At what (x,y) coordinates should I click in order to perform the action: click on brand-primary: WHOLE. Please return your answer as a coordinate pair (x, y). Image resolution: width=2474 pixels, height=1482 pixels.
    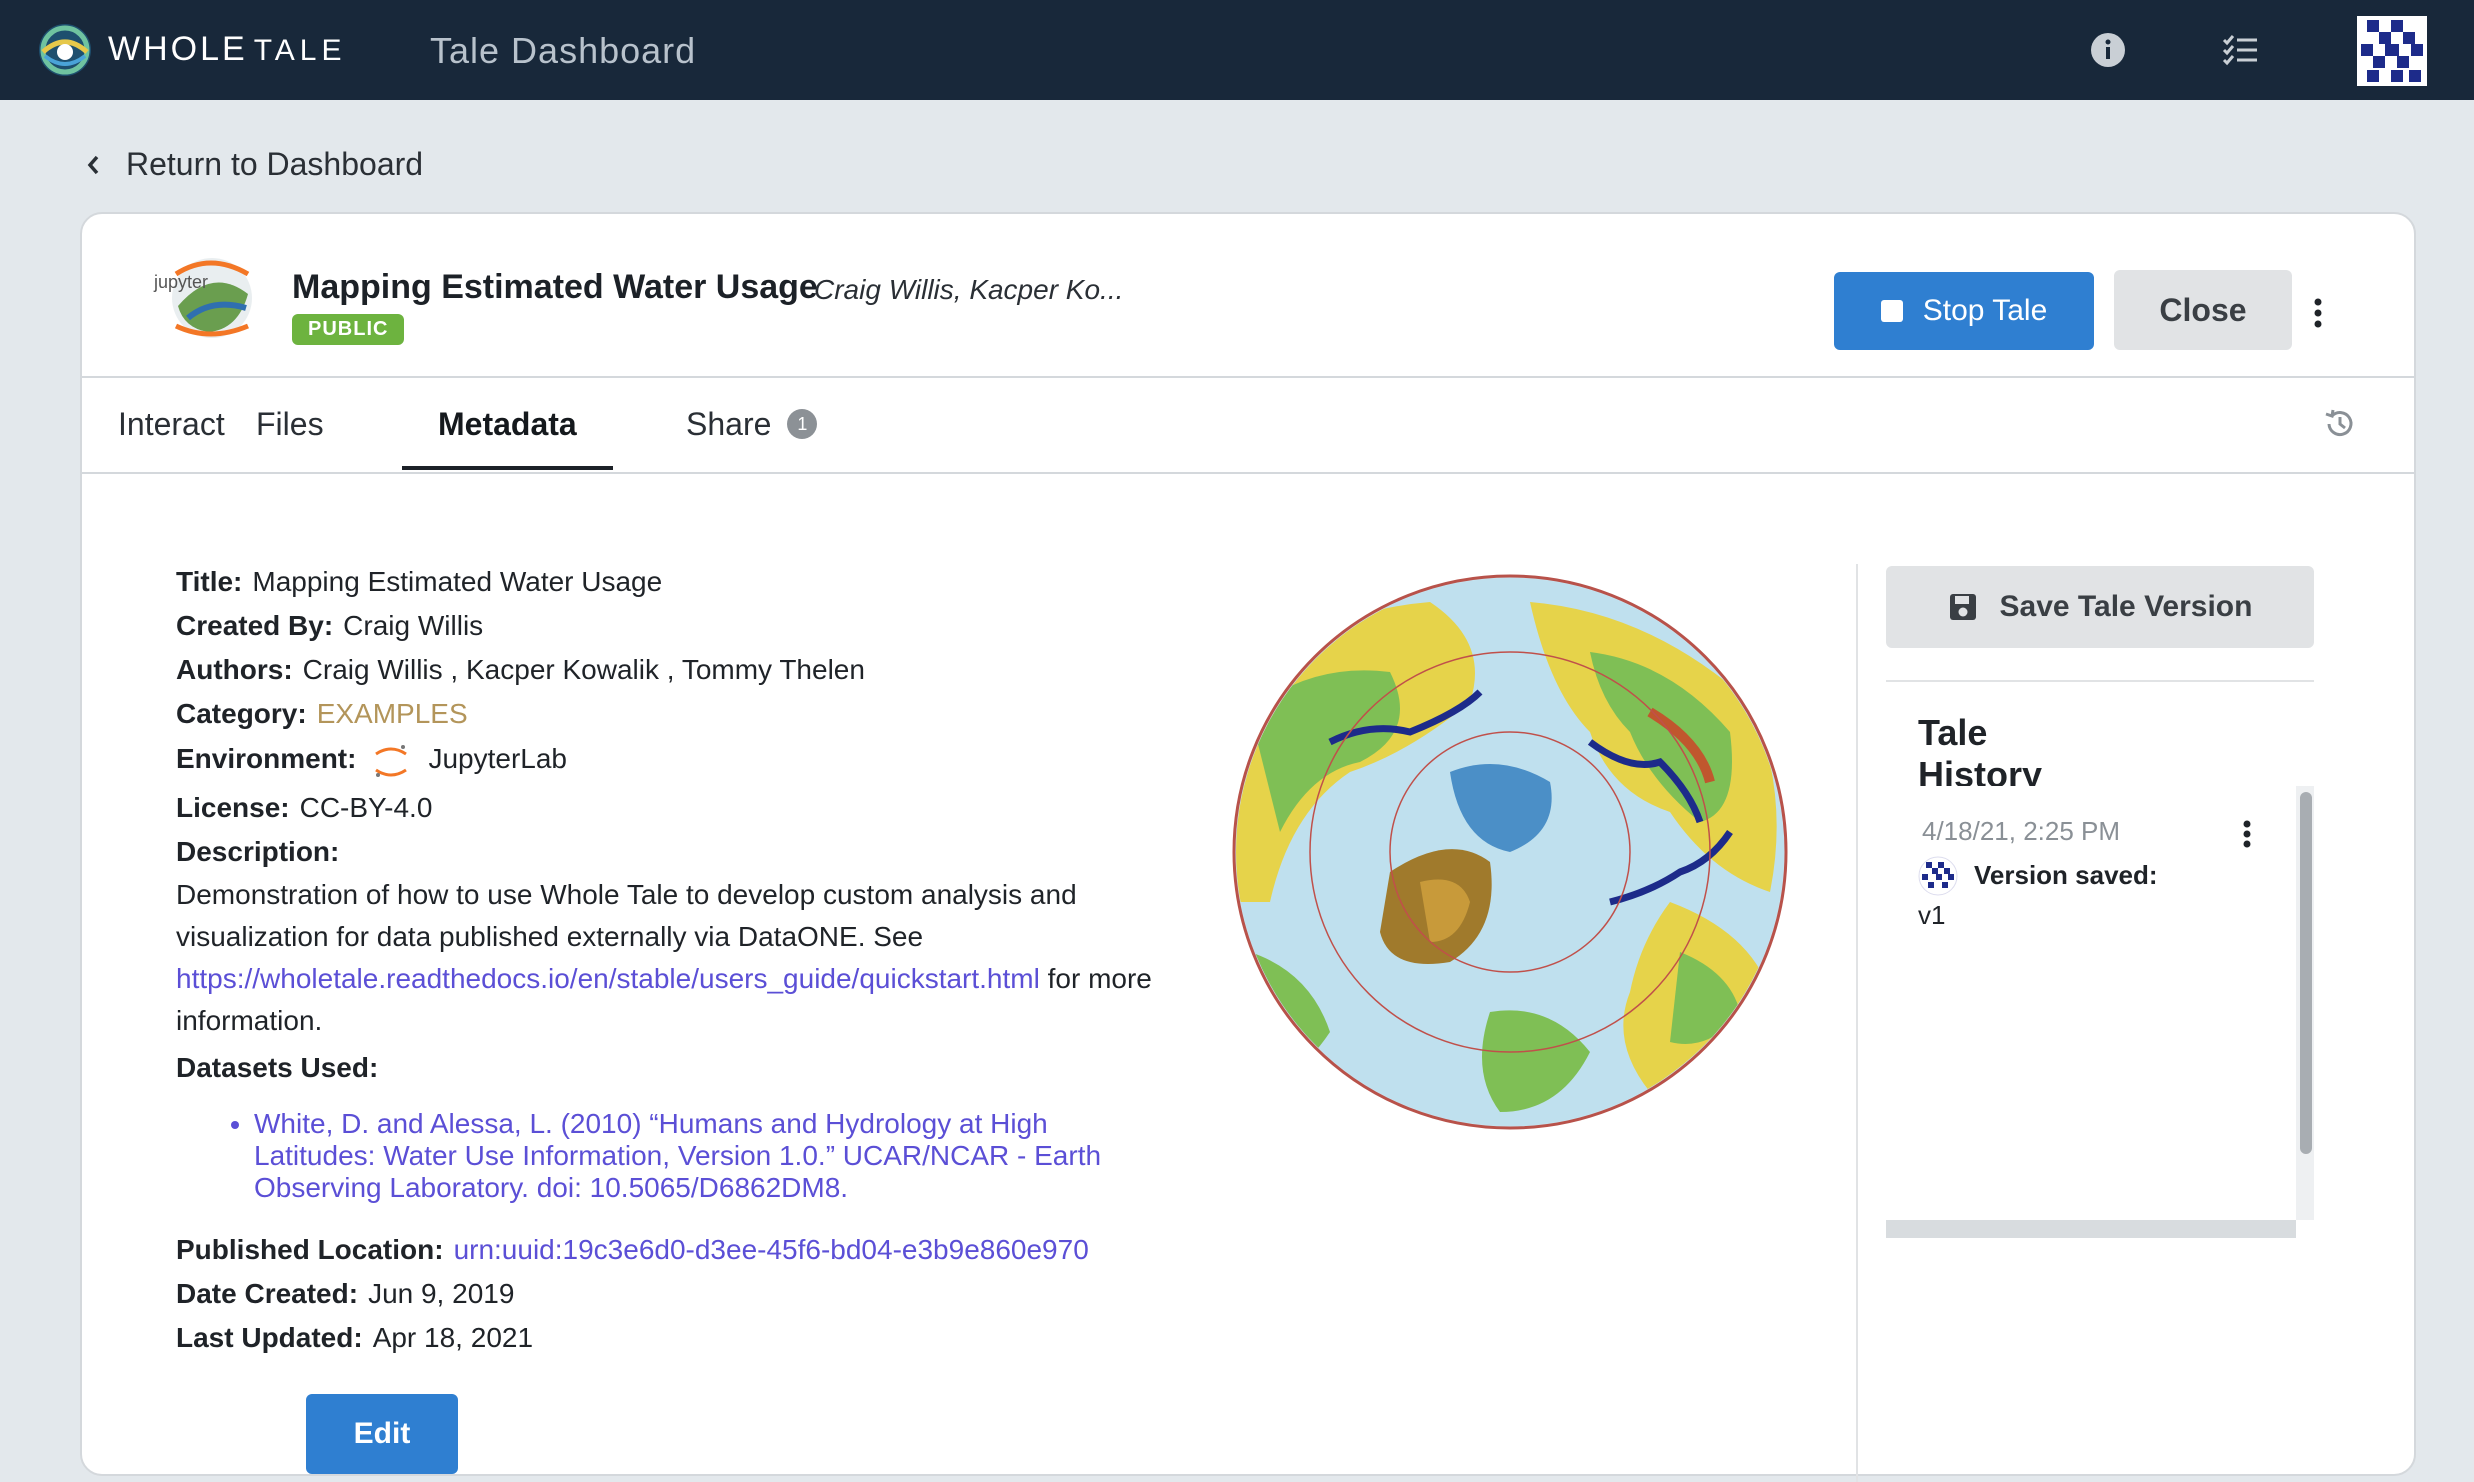
    Looking at the image, I should click on (178, 49).